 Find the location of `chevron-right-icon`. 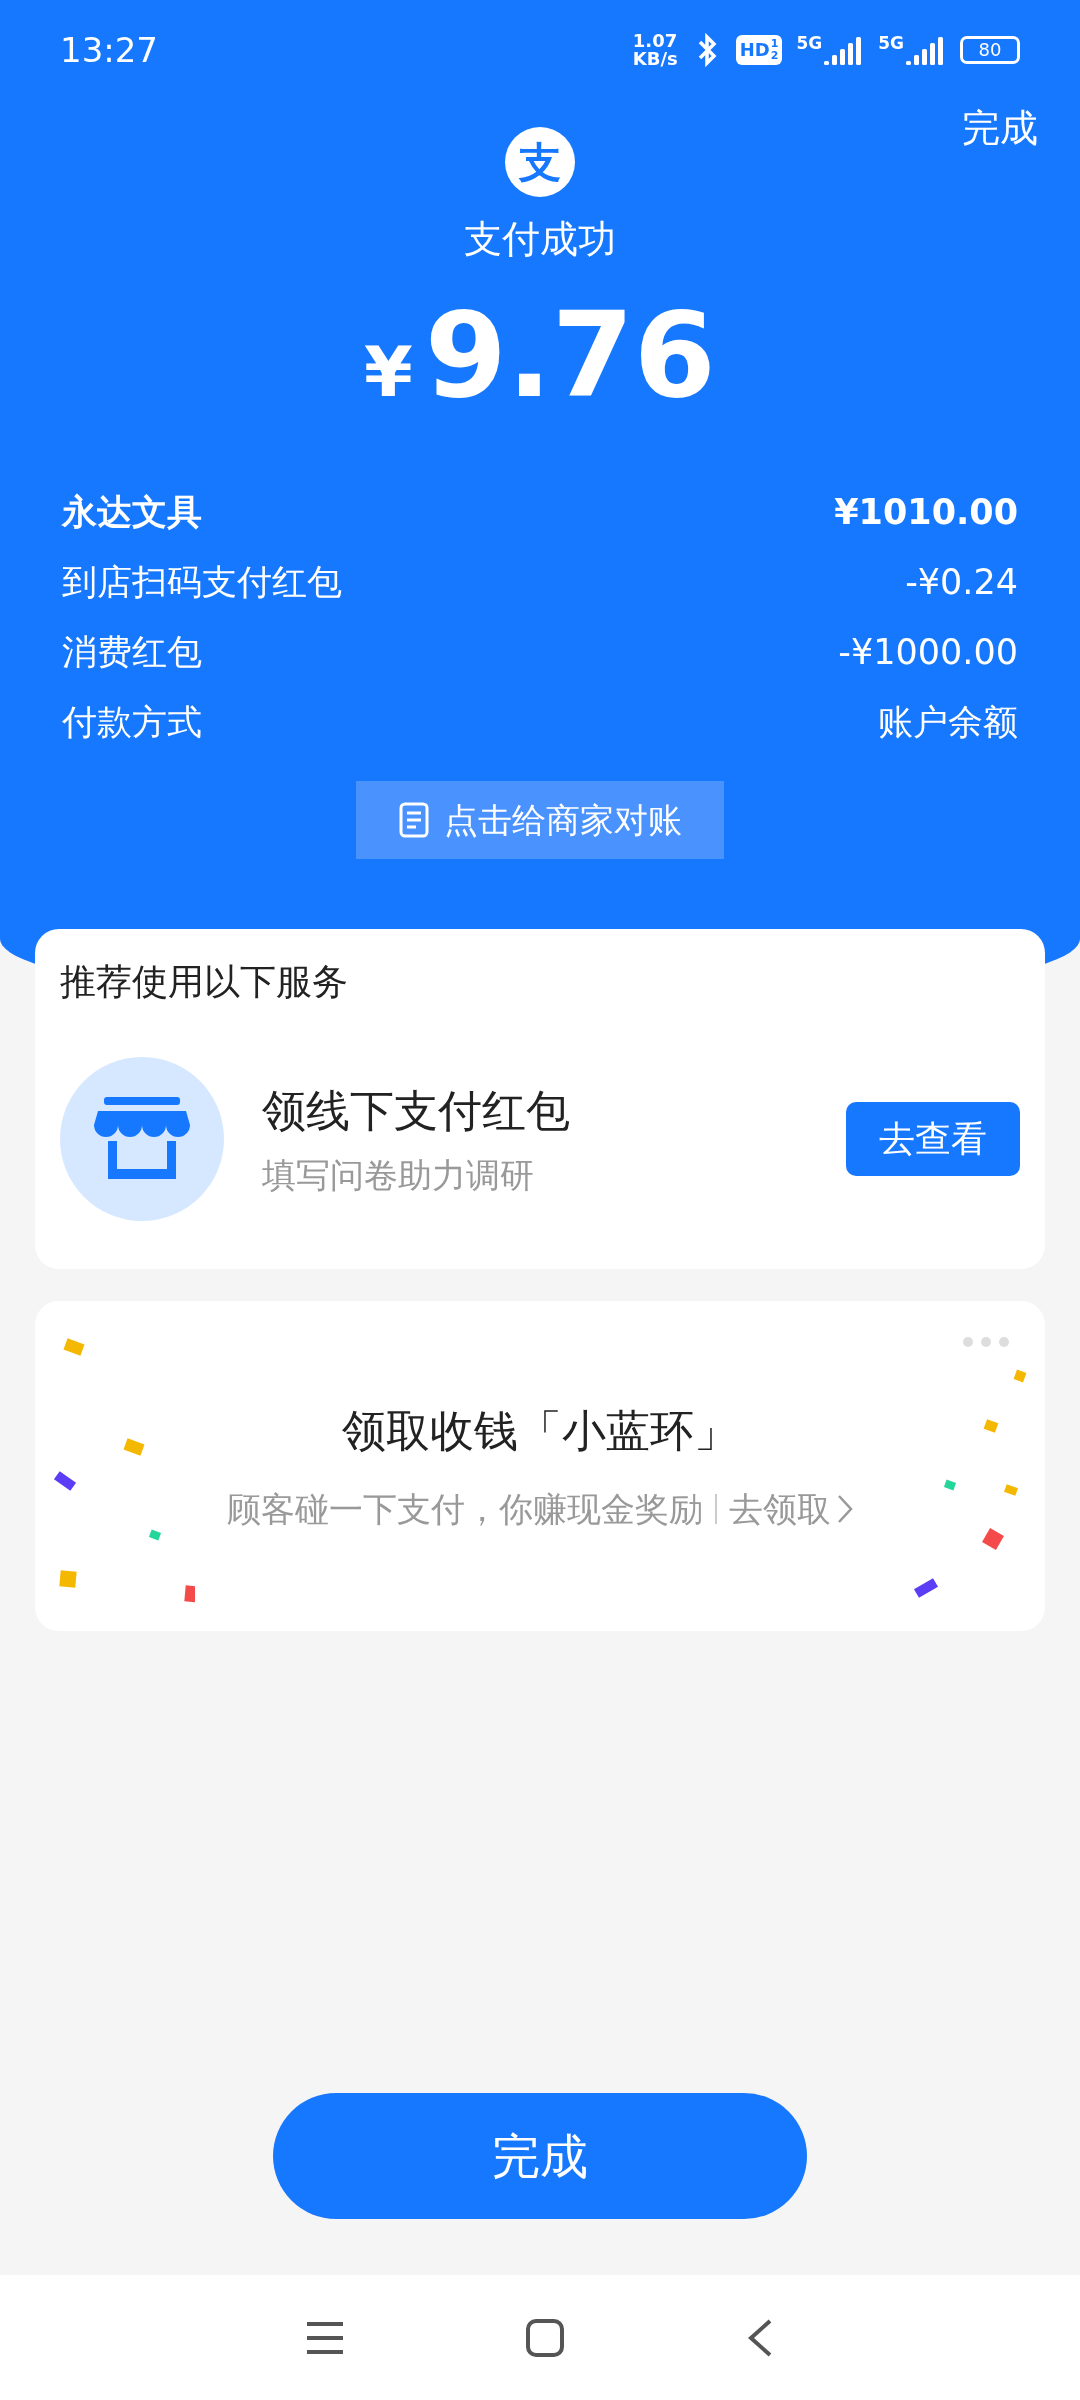

chevron-right-icon is located at coordinates (845, 1509).